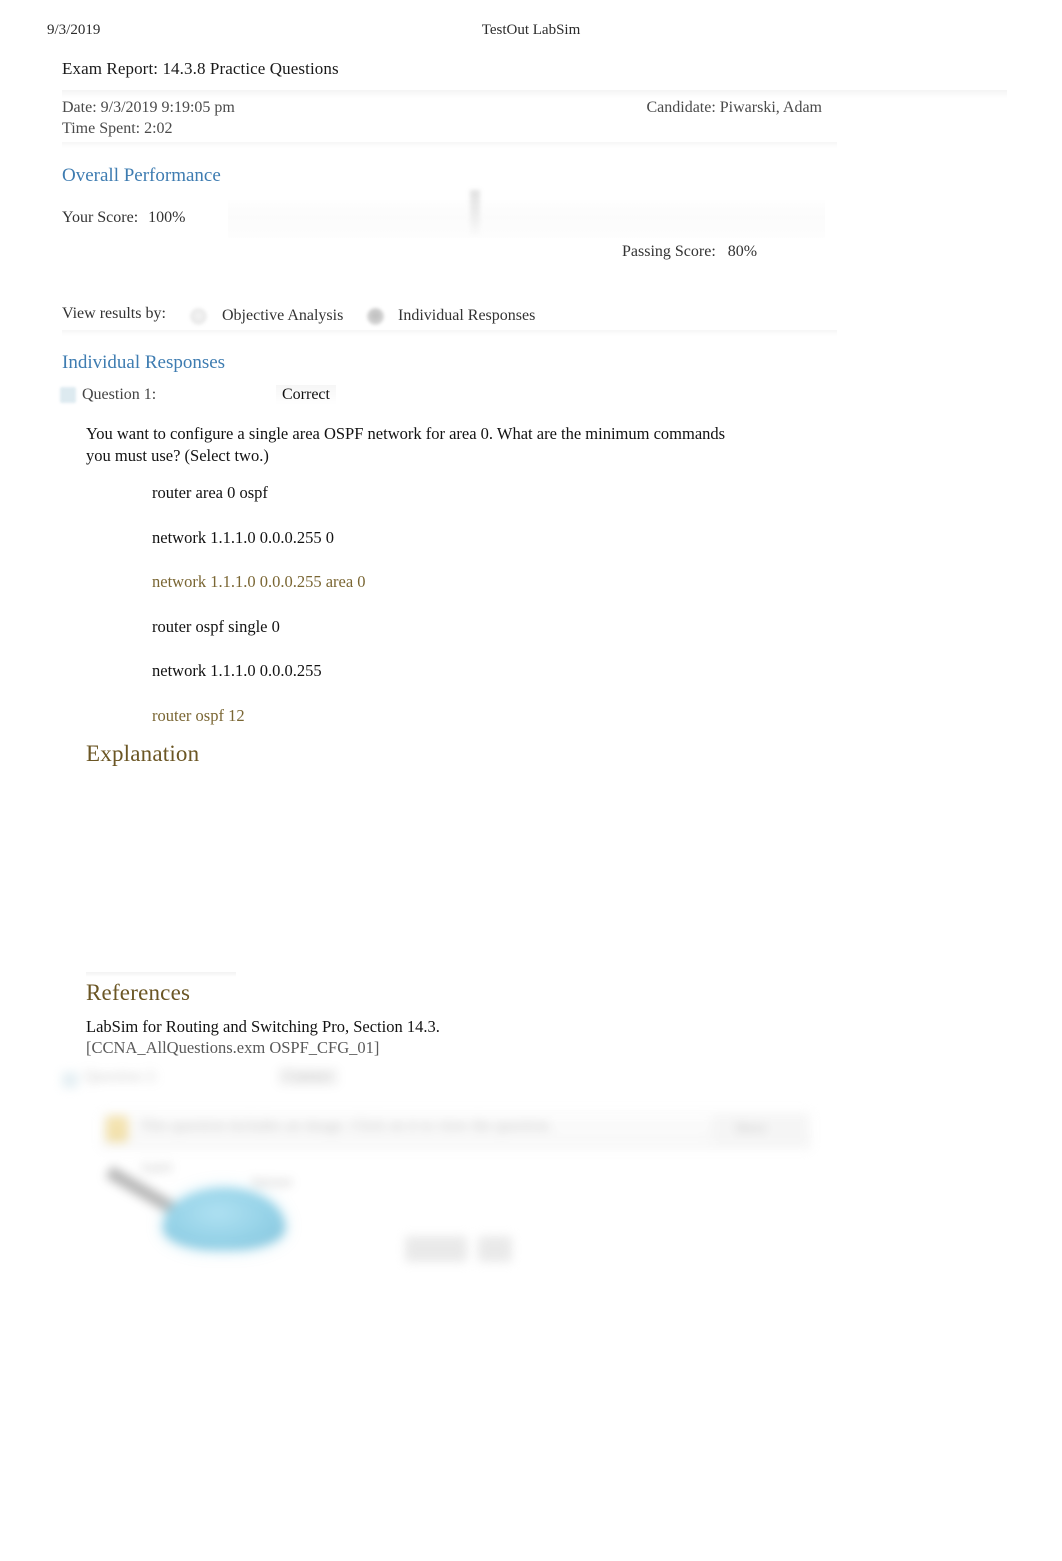 The width and height of the screenshot is (1062, 1561). I want to click on passing-score-value: 80%, so click(742, 251).